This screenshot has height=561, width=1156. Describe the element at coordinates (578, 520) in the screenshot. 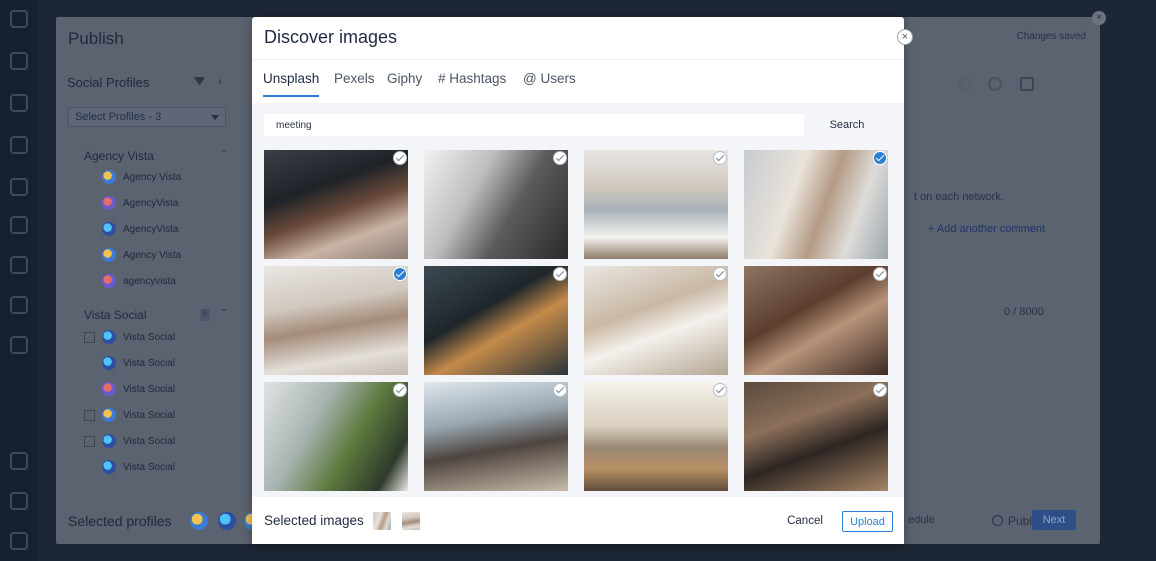

I see `modal-footer: Selected images Cancel Upload` at that location.